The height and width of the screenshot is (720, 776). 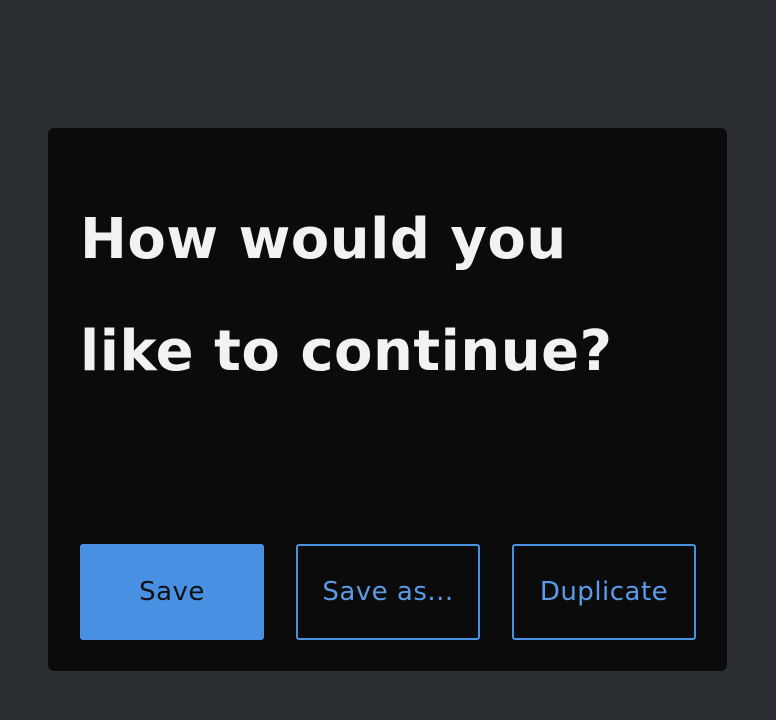 I want to click on dialog-title-line-1: How would you, so click(x=323, y=239).